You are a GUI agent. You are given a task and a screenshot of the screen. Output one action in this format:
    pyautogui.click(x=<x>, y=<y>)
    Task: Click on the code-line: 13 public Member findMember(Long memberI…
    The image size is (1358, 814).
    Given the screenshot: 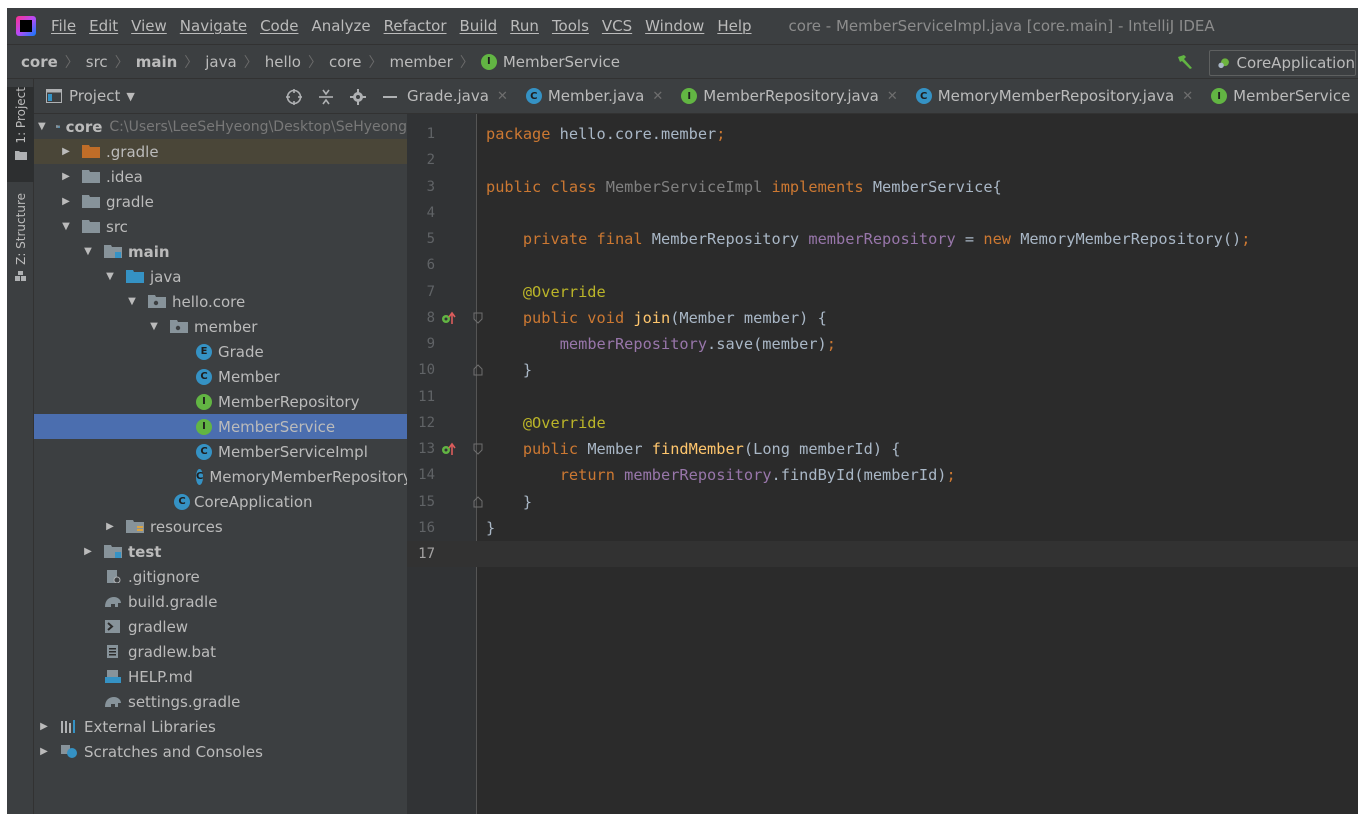 What is the action you would take?
    pyautogui.click(x=882, y=449)
    